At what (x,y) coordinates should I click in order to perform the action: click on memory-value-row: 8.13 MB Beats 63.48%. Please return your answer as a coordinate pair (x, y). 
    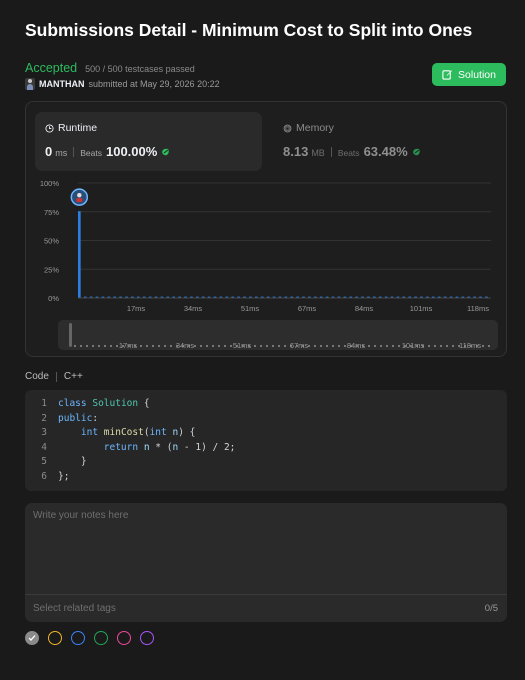
    Looking at the image, I should click on (352, 151).